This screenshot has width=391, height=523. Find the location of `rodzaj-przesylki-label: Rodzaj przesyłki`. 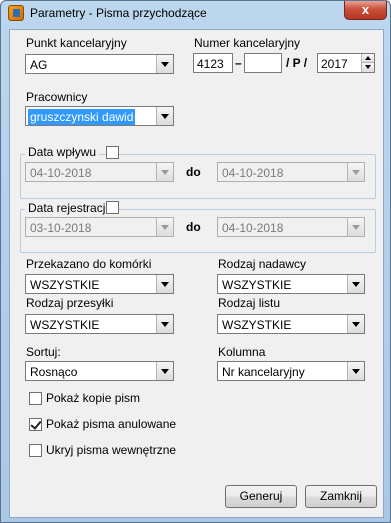

rodzaj-przesylki-label: Rodzaj przesyłki is located at coordinates (70, 303).